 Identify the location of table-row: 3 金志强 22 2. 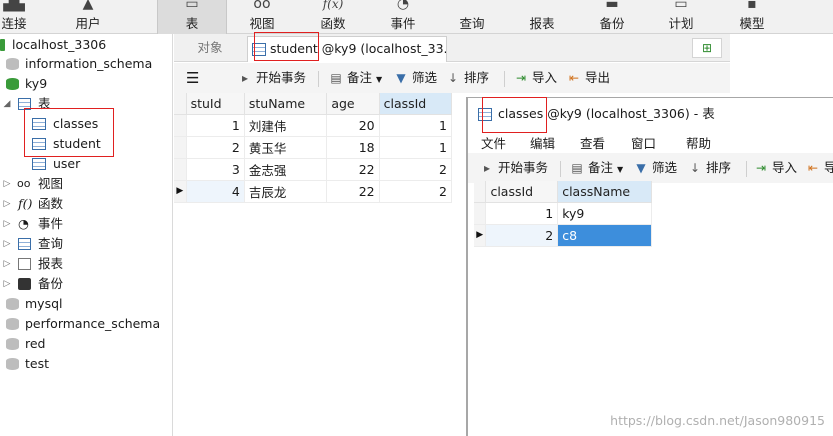
(313, 169).